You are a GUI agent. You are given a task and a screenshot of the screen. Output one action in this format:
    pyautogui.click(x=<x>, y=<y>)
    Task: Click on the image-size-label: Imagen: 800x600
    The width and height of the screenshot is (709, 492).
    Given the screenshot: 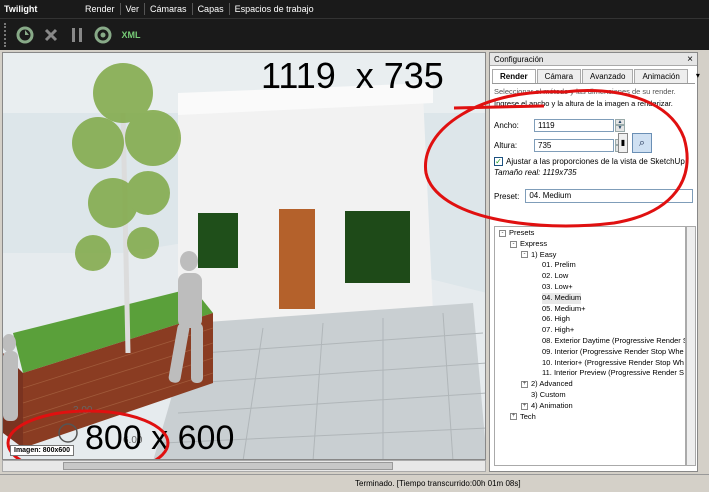 What is the action you would take?
    pyautogui.click(x=42, y=450)
    